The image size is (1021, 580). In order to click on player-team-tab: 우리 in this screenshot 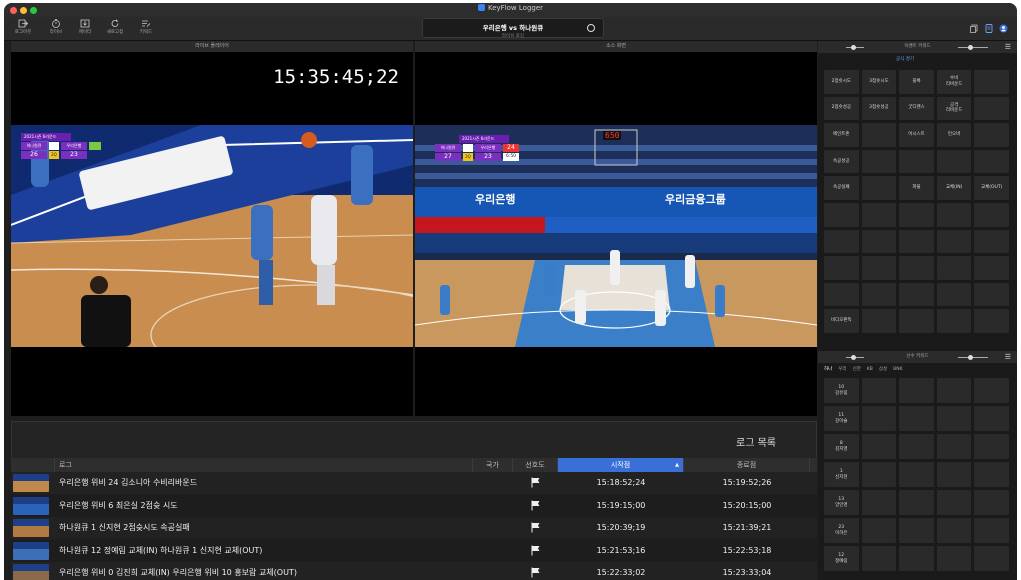, I will do `click(842, 369)`.